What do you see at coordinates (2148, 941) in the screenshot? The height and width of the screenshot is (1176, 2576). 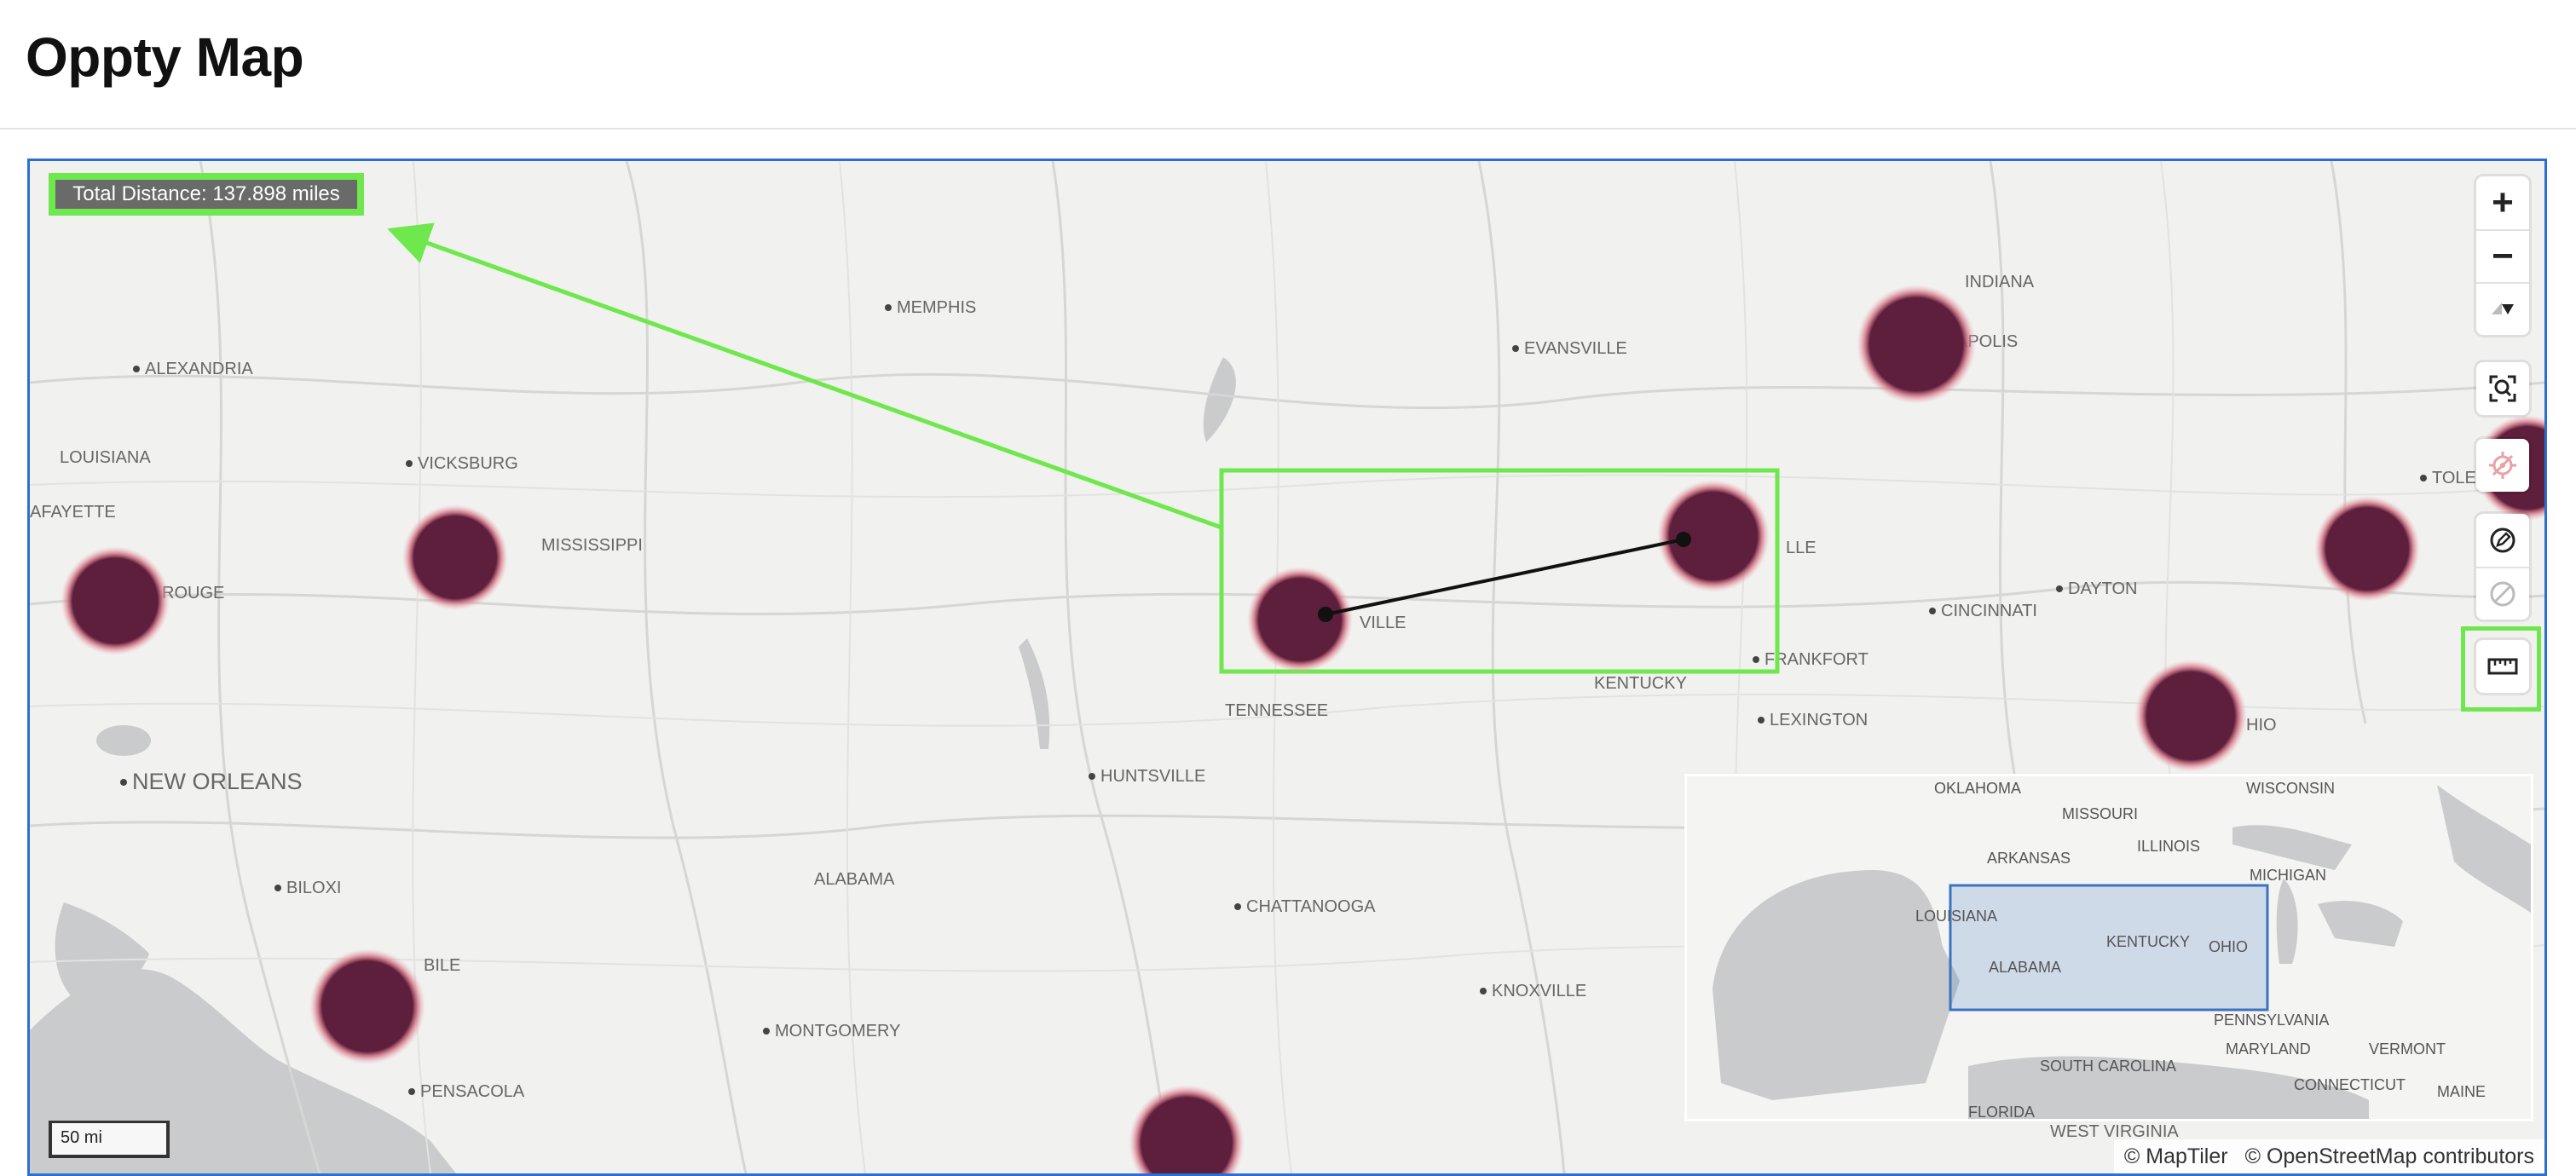 I see `minimap-label-kentucky: KENTUCKY` at bounding box center [2148, 941].